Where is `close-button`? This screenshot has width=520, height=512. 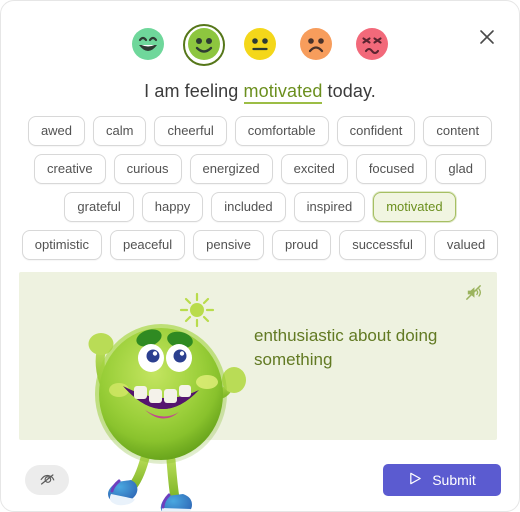 close-button is located at coordinates (487, 37).